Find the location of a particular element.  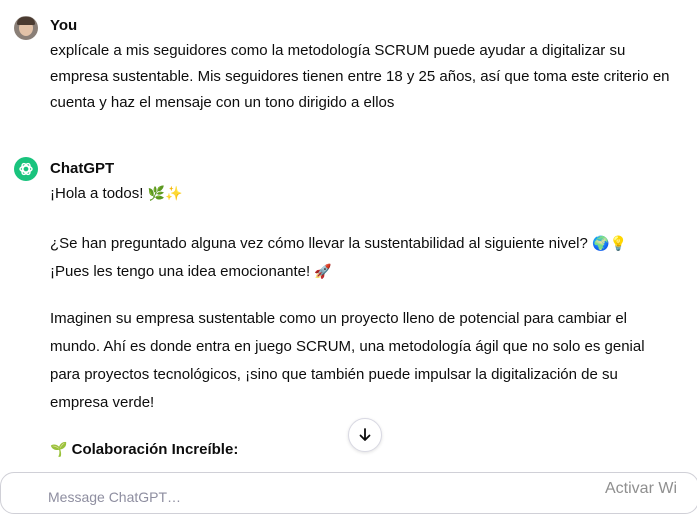

user-author-name: You is located at coordinates (64, 25).